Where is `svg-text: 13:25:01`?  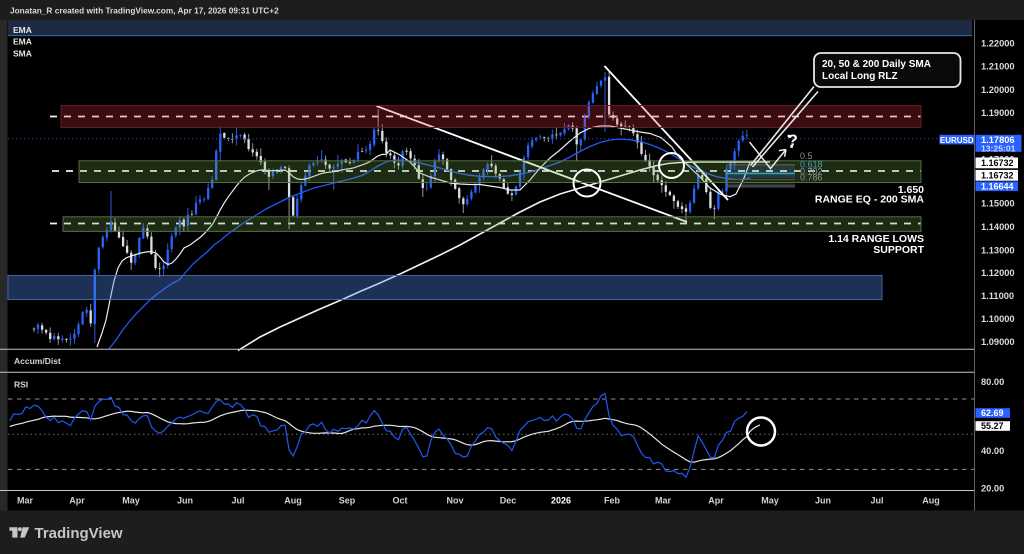 svg-text: 13:25:01 is located at coordinates (998, 148).